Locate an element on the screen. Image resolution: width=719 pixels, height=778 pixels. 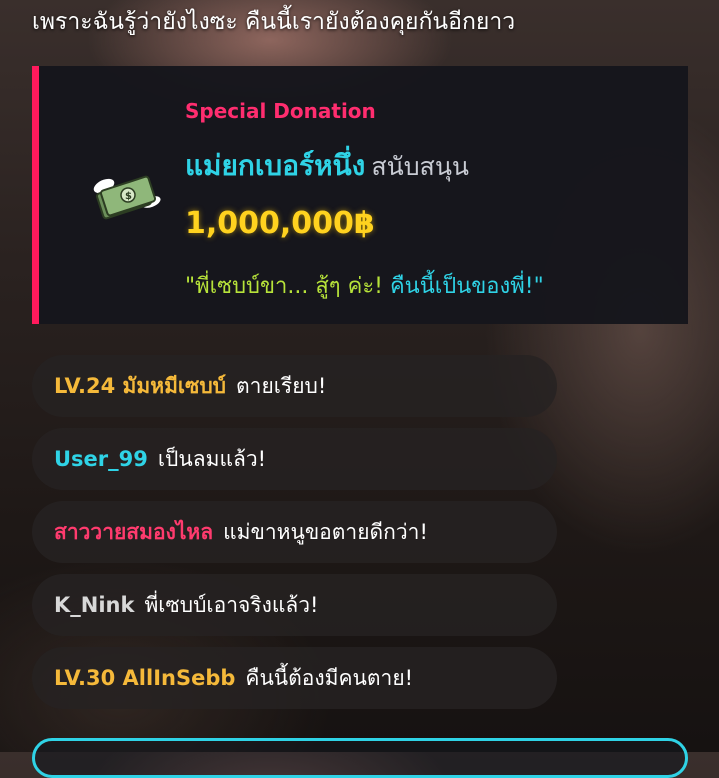
chat-username: LV.30 AllInSebb is located at coordinates (144, 678).